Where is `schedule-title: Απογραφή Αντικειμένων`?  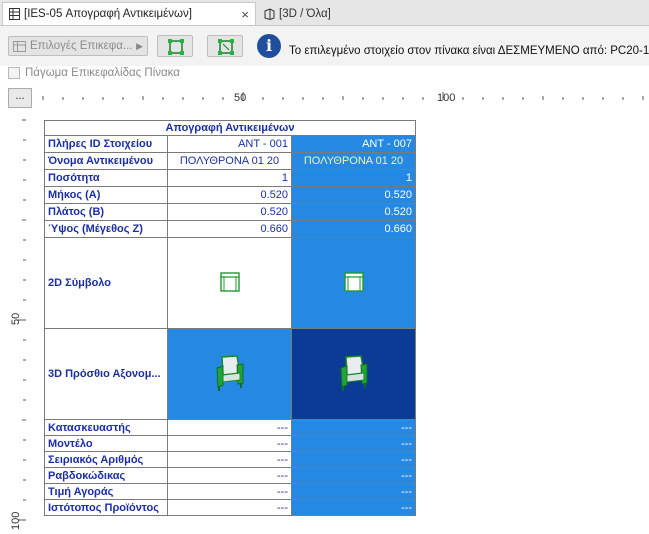 schedule-title: Απογραφή Αντικειμένων is located at coordinates (230, 128).